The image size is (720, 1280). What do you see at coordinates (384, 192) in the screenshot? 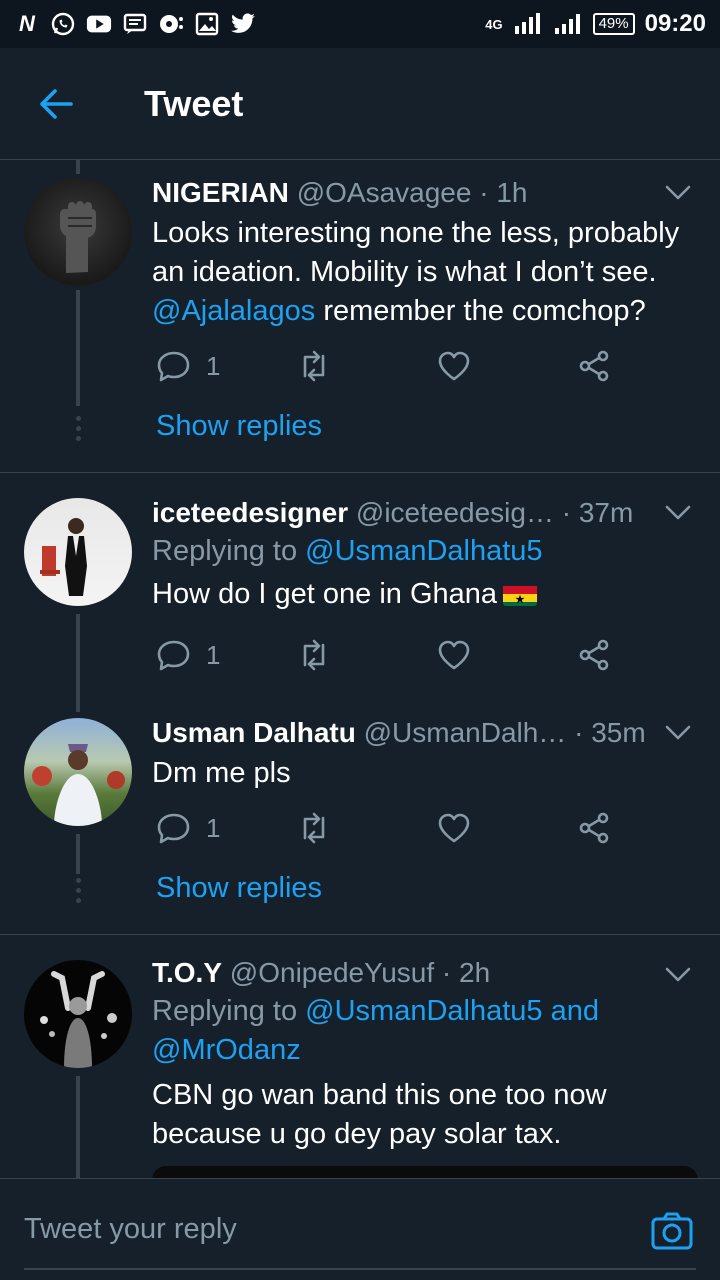
I see `author-handle: @OAsavagee` at bounding box center [384, 192].